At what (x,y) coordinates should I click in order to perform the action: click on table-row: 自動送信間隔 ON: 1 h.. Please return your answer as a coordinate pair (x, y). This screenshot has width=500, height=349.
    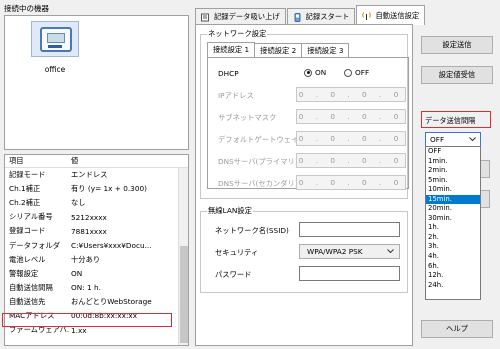
    Looking at the image, I should click on (96, 288).